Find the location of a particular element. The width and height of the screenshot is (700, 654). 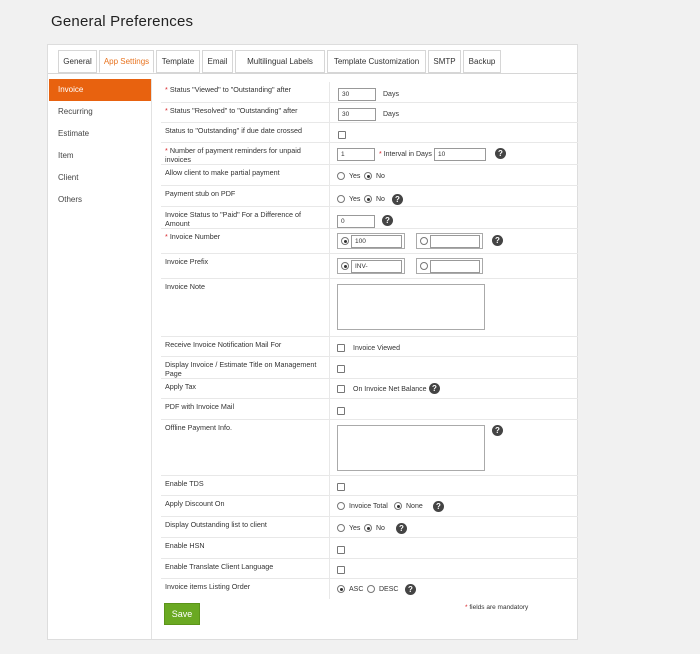

hsn-checkbox is located at coordinates (341, 550).